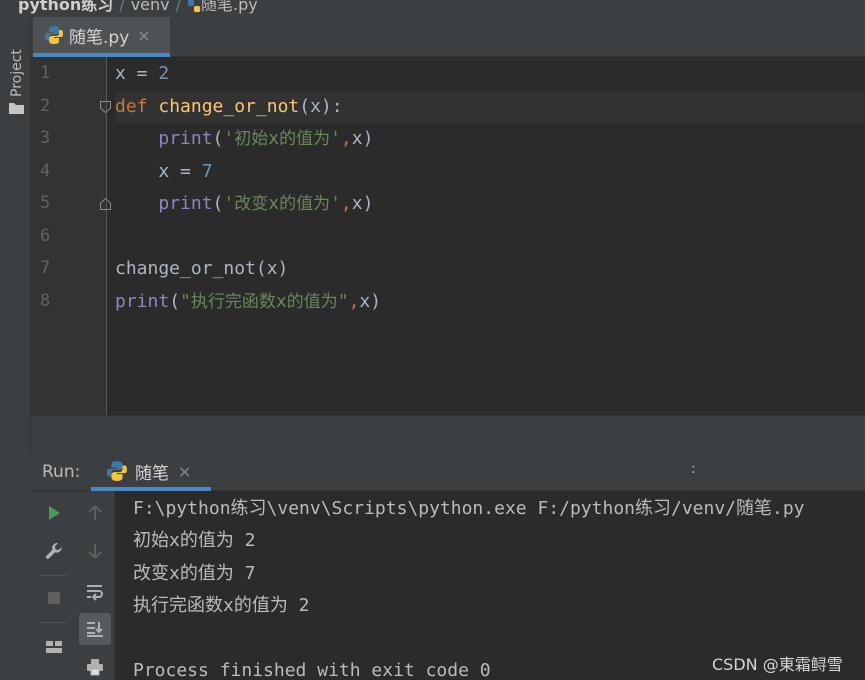 The height and width of the screenshot is (680, 865). Describe the element at coordinates (95, 629) in the screenshot. I see `scroll-to-end-icon` at that location.